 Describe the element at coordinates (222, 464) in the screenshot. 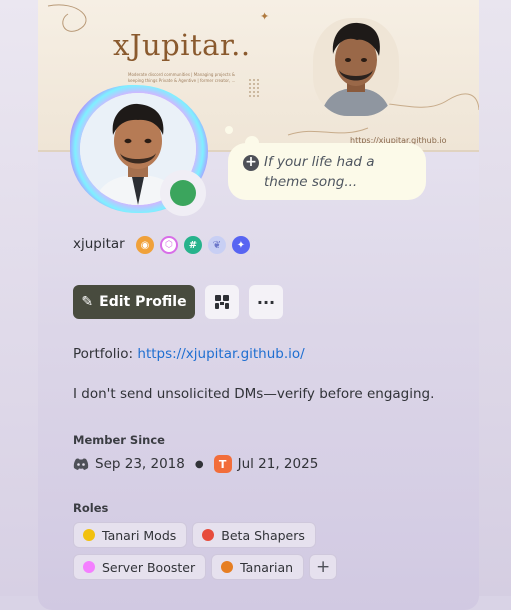

I see `server-icon: T` at that location.